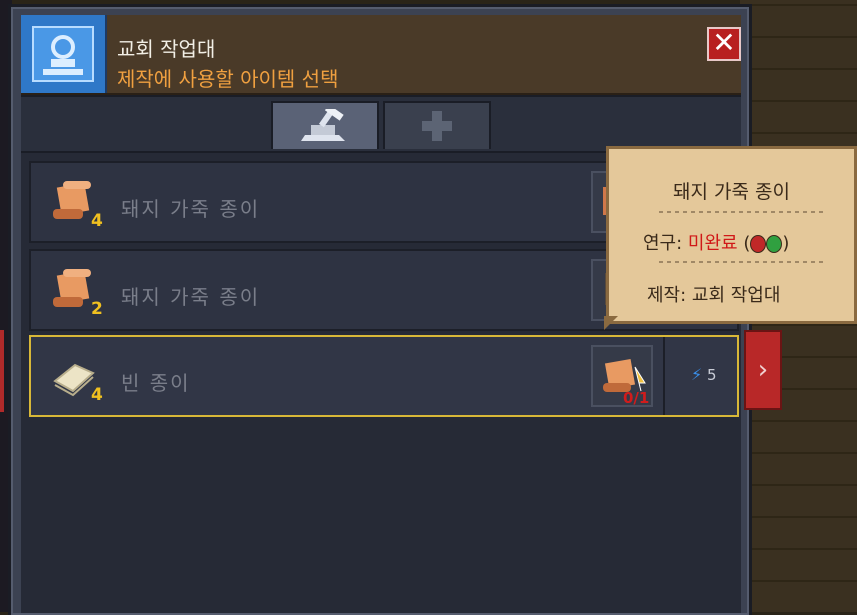  What do you see at coordinates (384, 376) in the screenshot?
I see `list-item-selected: 4 빈 종이 0/1 ⚡ 5` at bounding box center [384, 376].